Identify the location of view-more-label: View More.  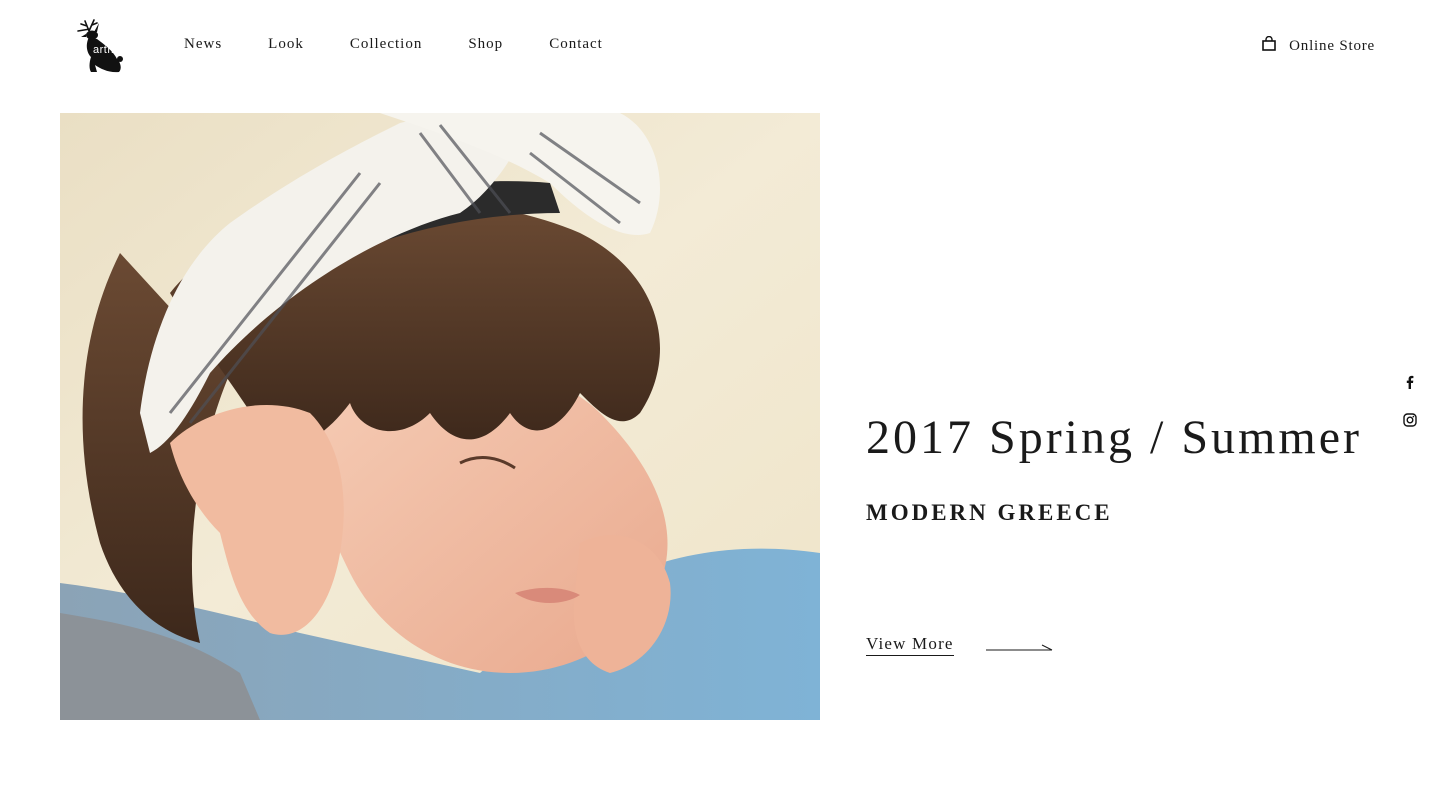
(910, 644).